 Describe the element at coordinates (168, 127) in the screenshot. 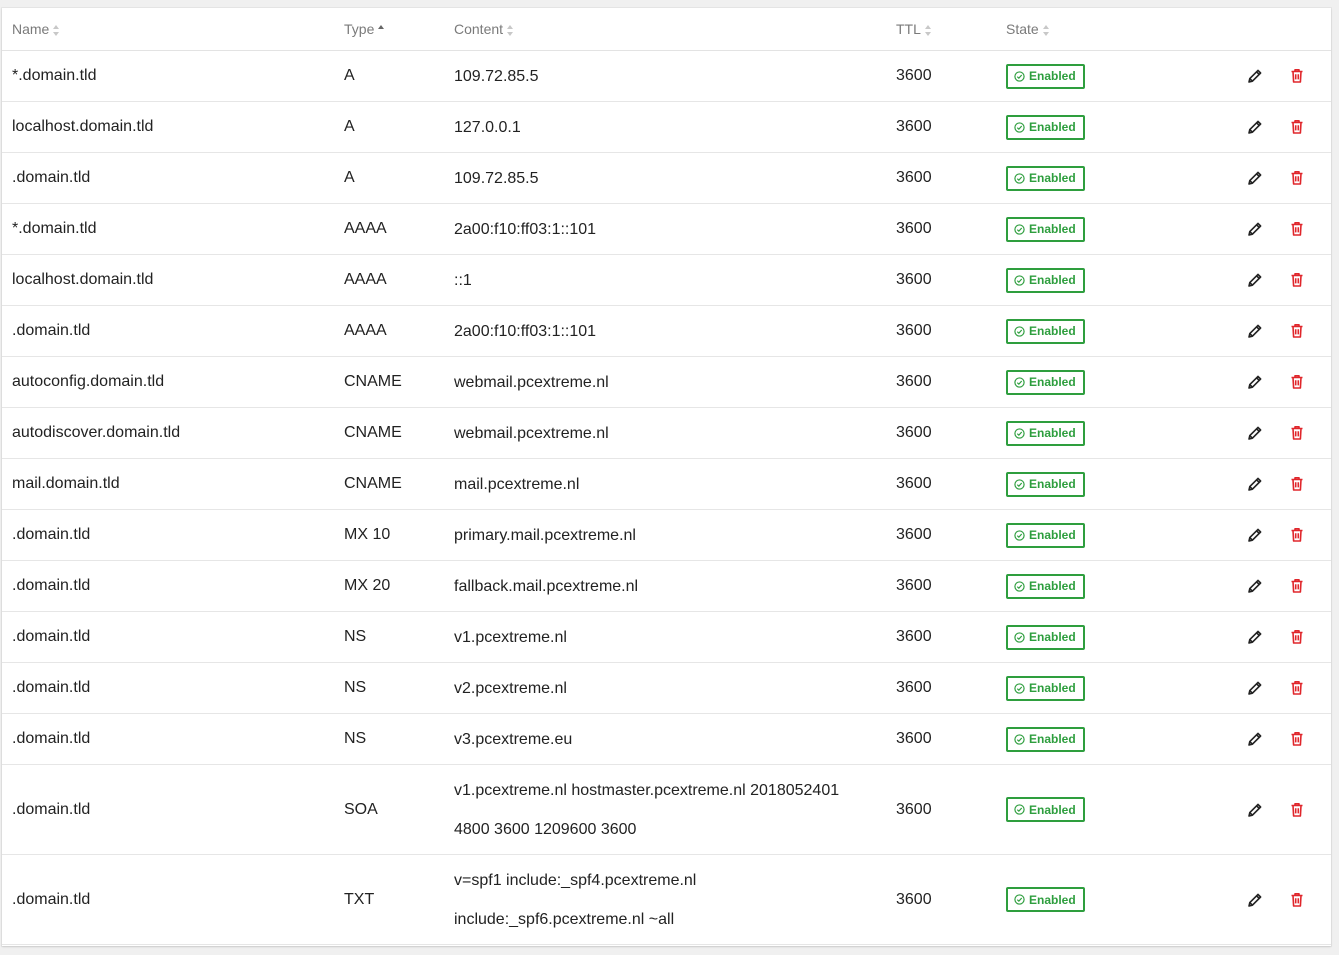

I see `record-name: localhost.domain.tld` at that location.